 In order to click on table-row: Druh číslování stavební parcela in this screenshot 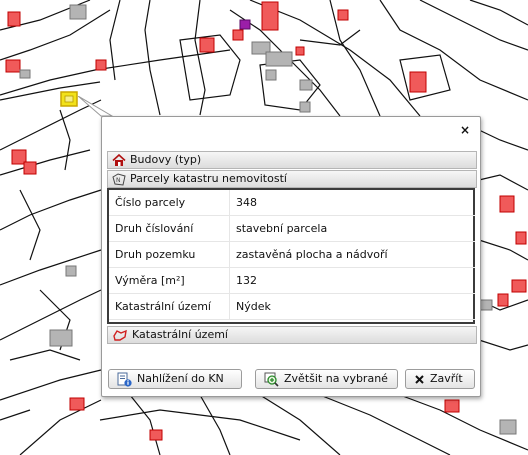, I will do `click(292, 228)`.